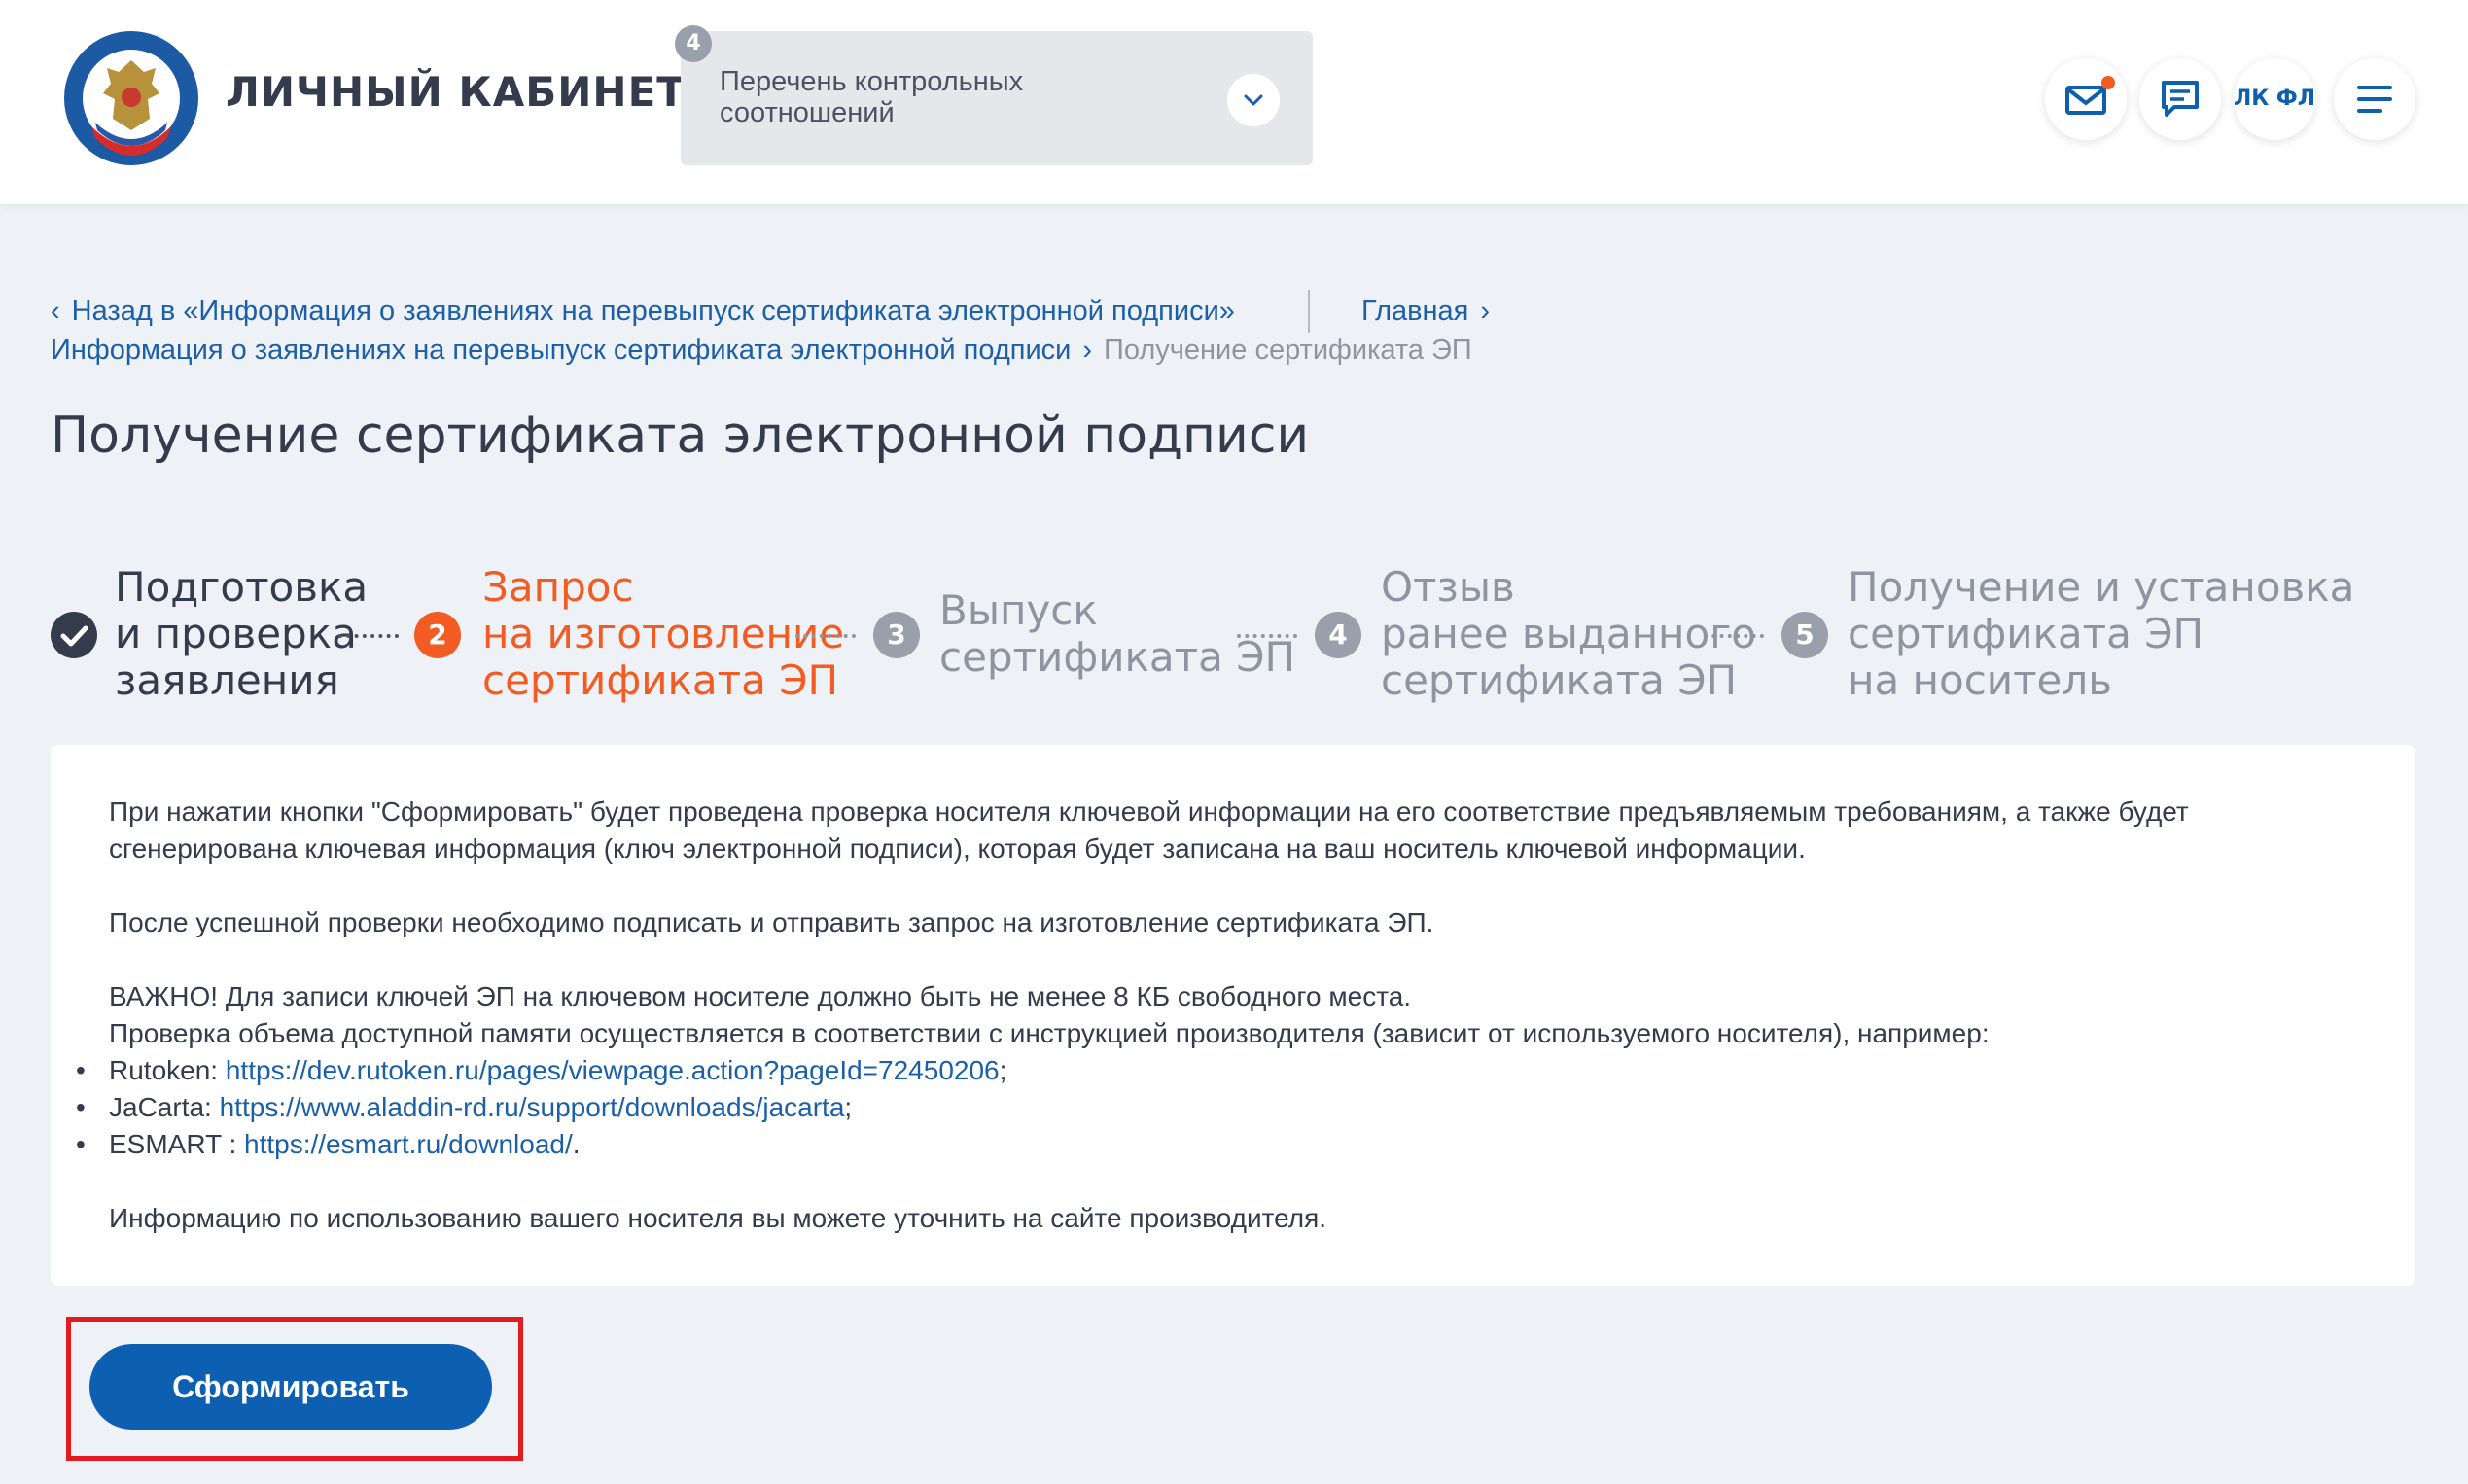  What do you see at coordinates (2086, 99) in the screenshot?
I see `mail-button` at bounding box center [2086, 99].